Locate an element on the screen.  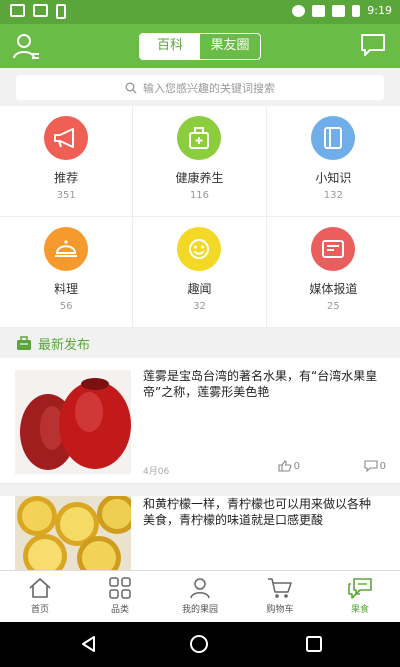
recent-apps-icon is located at coordinates (314, 644).